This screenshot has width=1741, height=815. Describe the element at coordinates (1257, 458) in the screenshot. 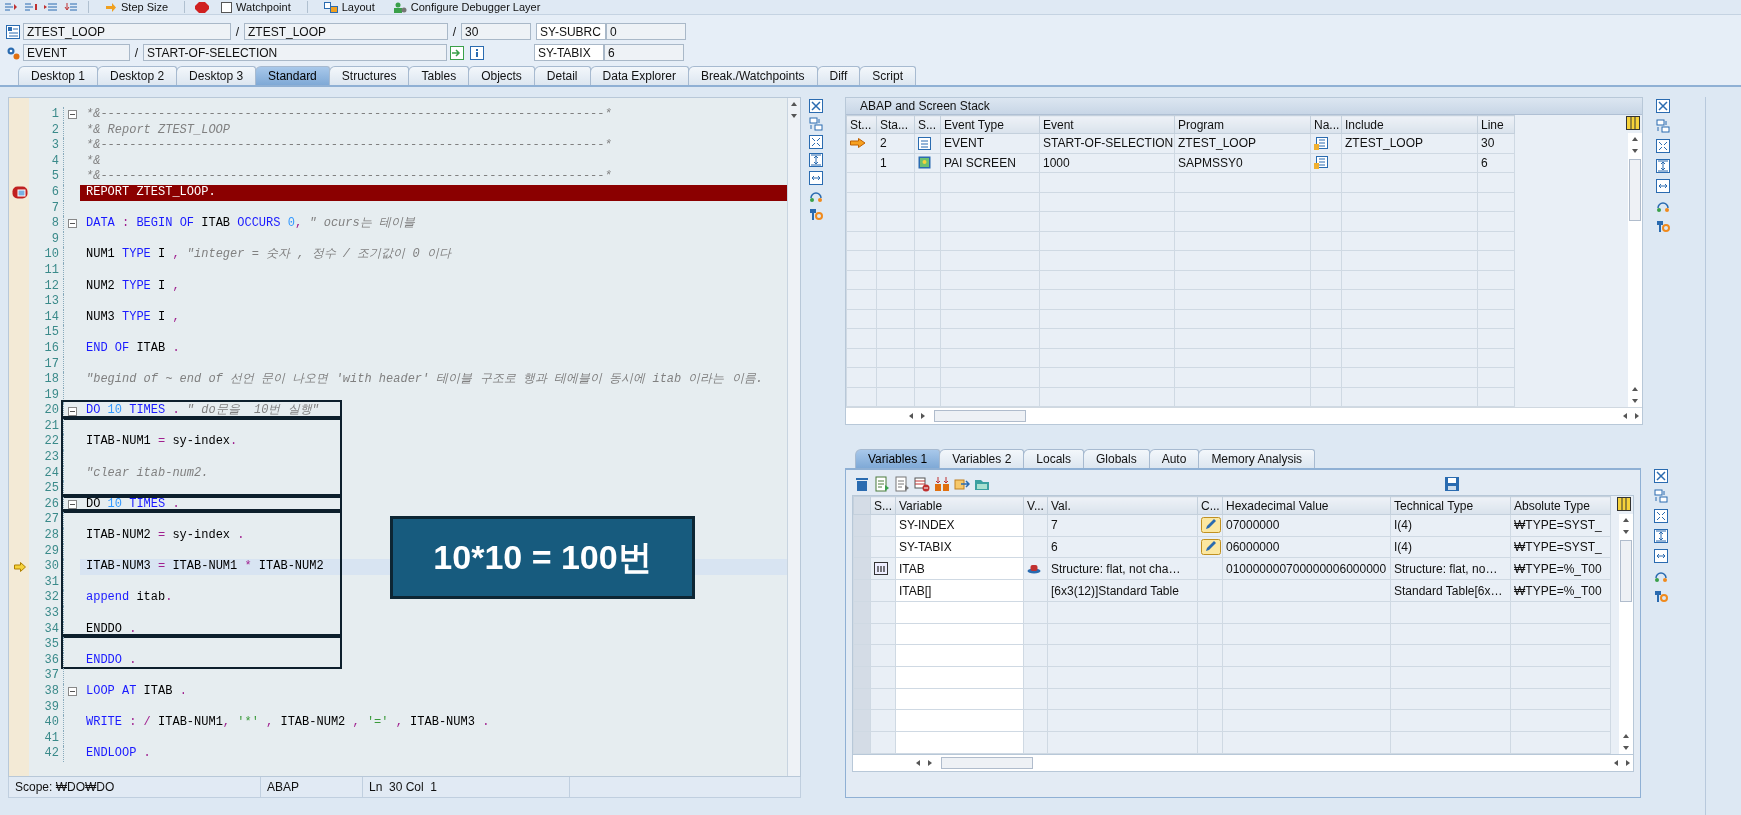

I see `tab: Memory Analysis` at that location.